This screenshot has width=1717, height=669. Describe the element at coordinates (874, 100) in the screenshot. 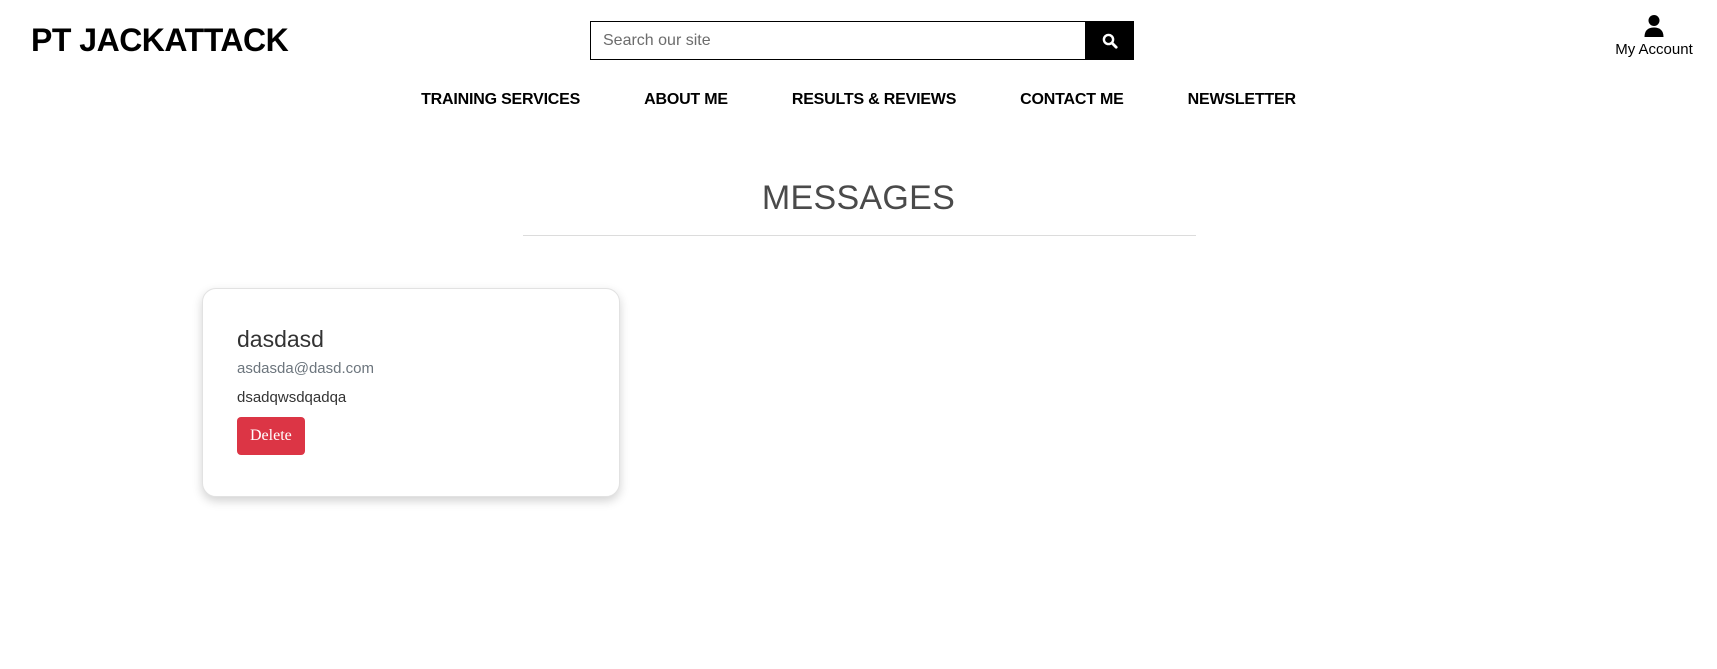

I see `nav-item-results-reviews: RESULTS & REVIEWS` at that location.